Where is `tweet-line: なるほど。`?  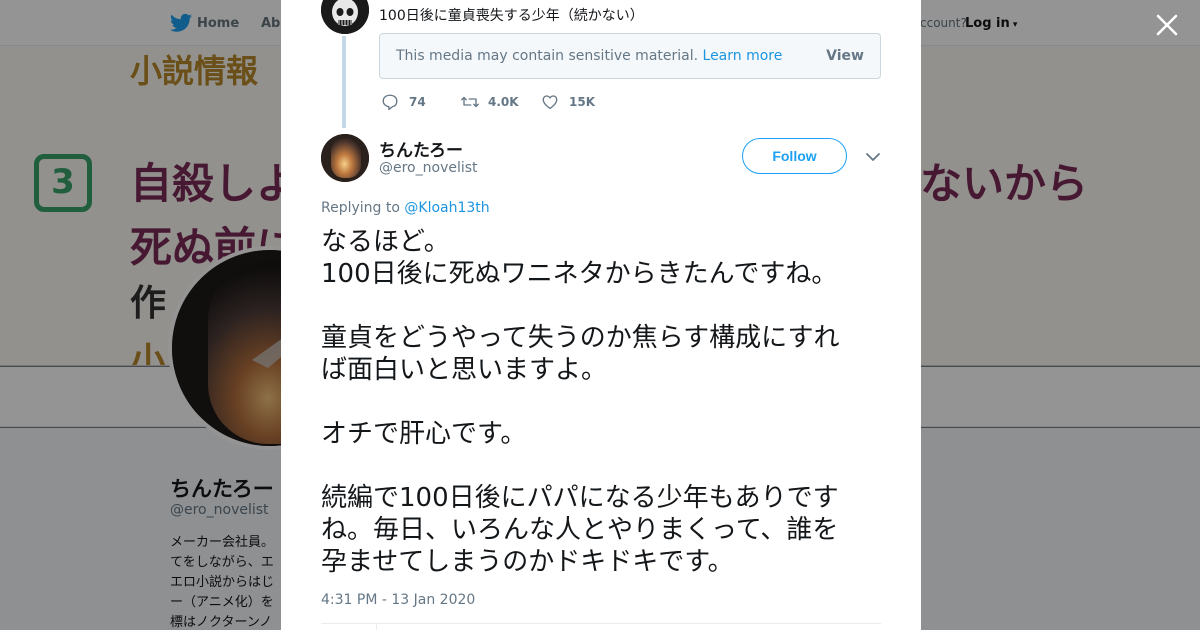
tweet-line: なるほど。 is located at coordinates (385, 242).